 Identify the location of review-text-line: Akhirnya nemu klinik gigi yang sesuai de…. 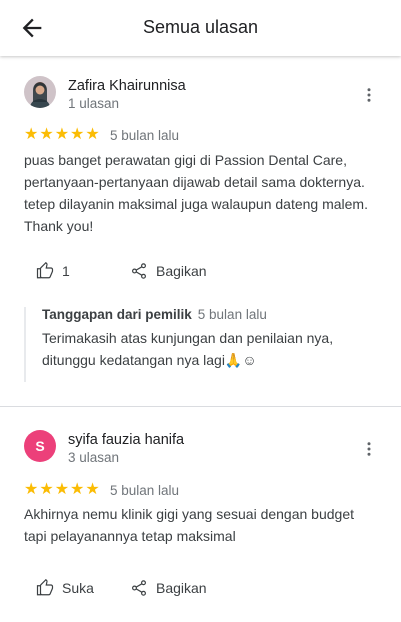
(189, 514).